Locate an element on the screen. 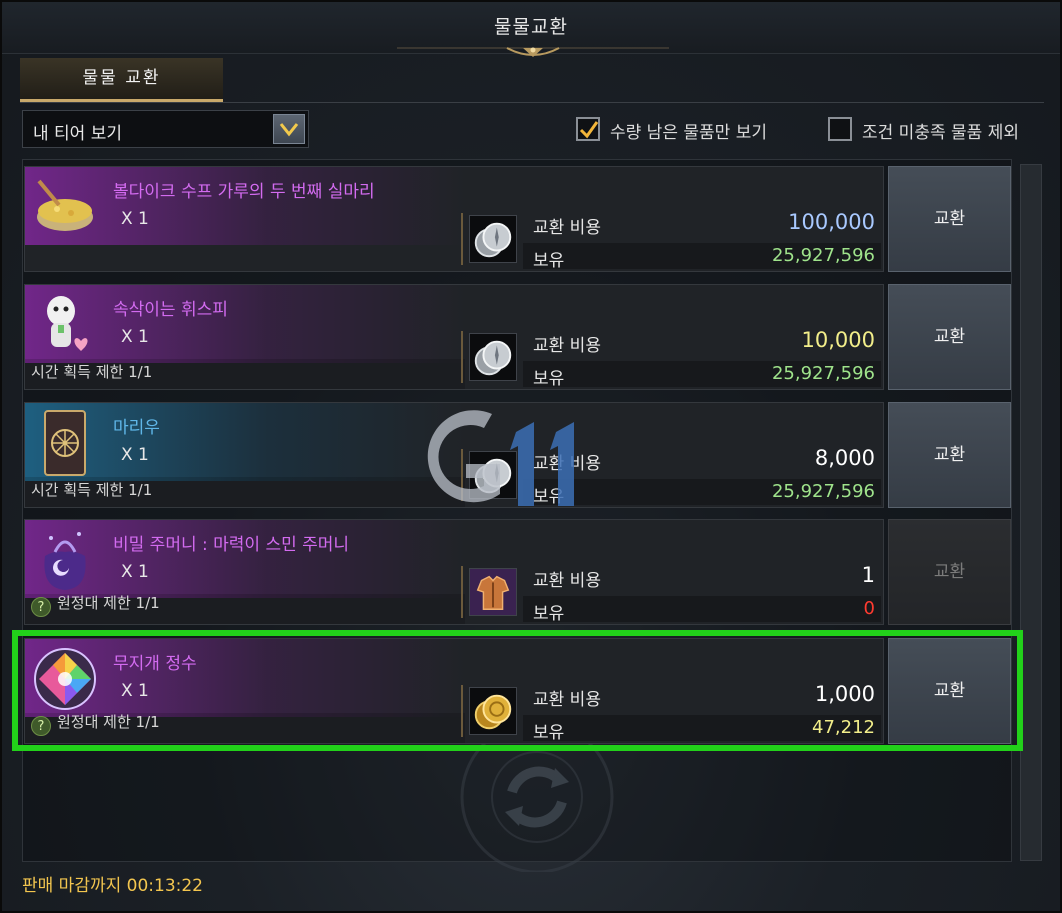 The image size is (1062, 913). title-ornament-icon is located at coordinates (533, 52).